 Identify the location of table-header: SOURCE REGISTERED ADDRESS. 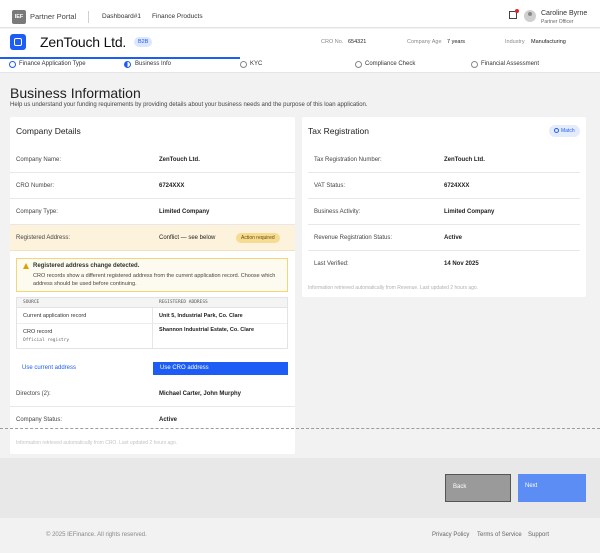
(152, 303).